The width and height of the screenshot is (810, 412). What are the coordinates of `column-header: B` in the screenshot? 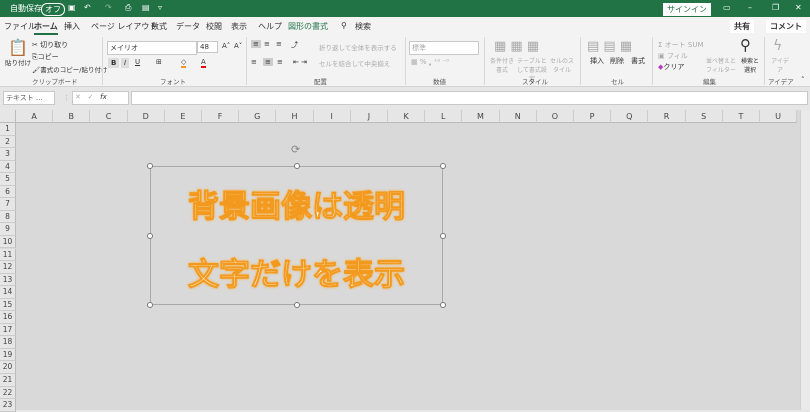 It's located at (72, 116).